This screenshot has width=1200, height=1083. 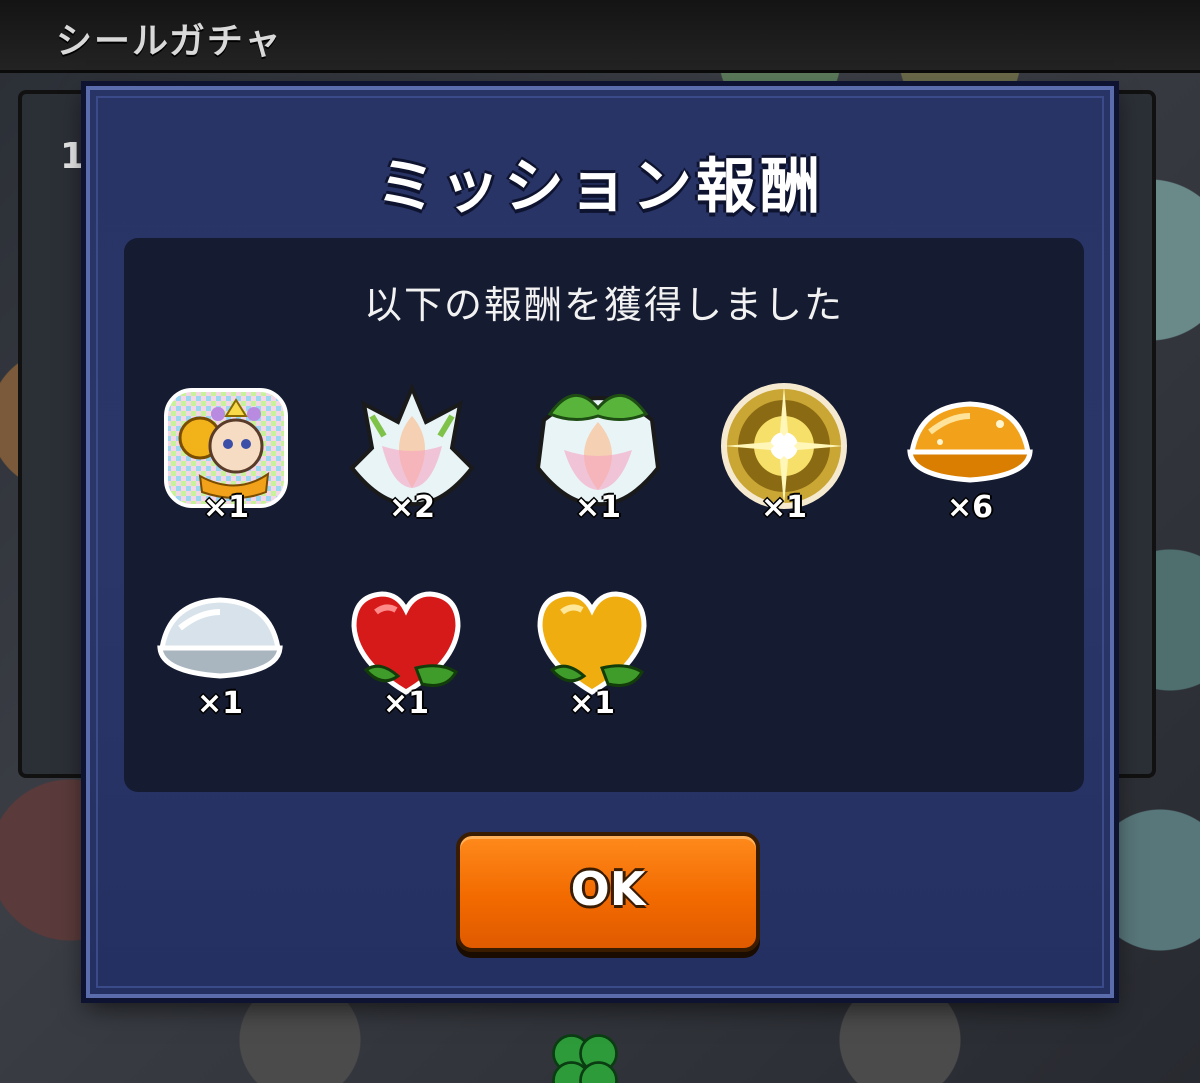 What do you see at coordinates (585, 1058) in the screenshot?
I see `clover-icon` at bounding box center [585, 1058].